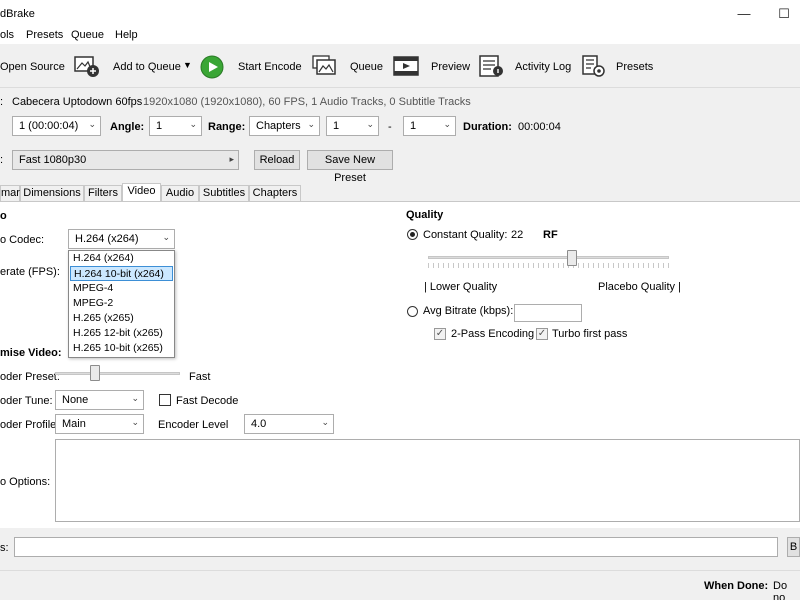 Image resolution: width=800 pixels, height=600 pixels. I want to click on tab-filters: Filters, so click(103, 193).